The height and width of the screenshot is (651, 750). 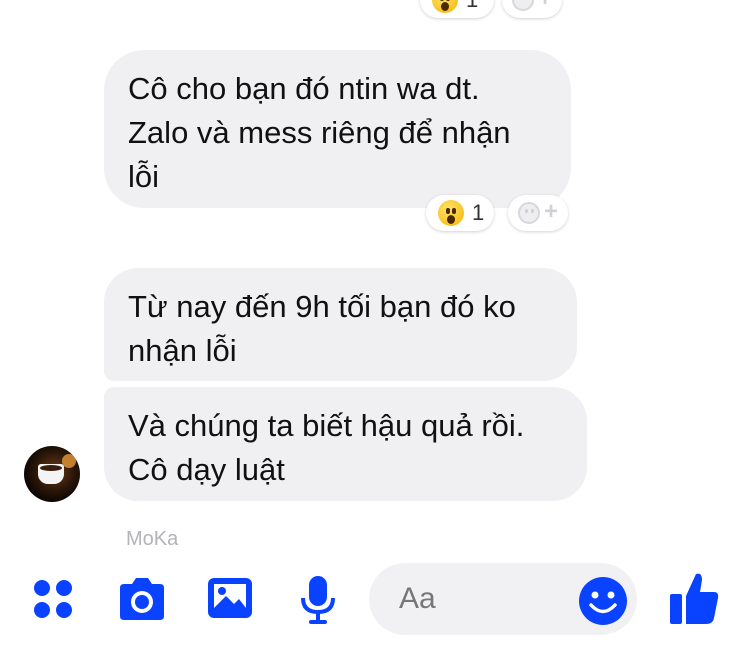 I want to click on add-reaction-button: +, so click(x=538, y=213).